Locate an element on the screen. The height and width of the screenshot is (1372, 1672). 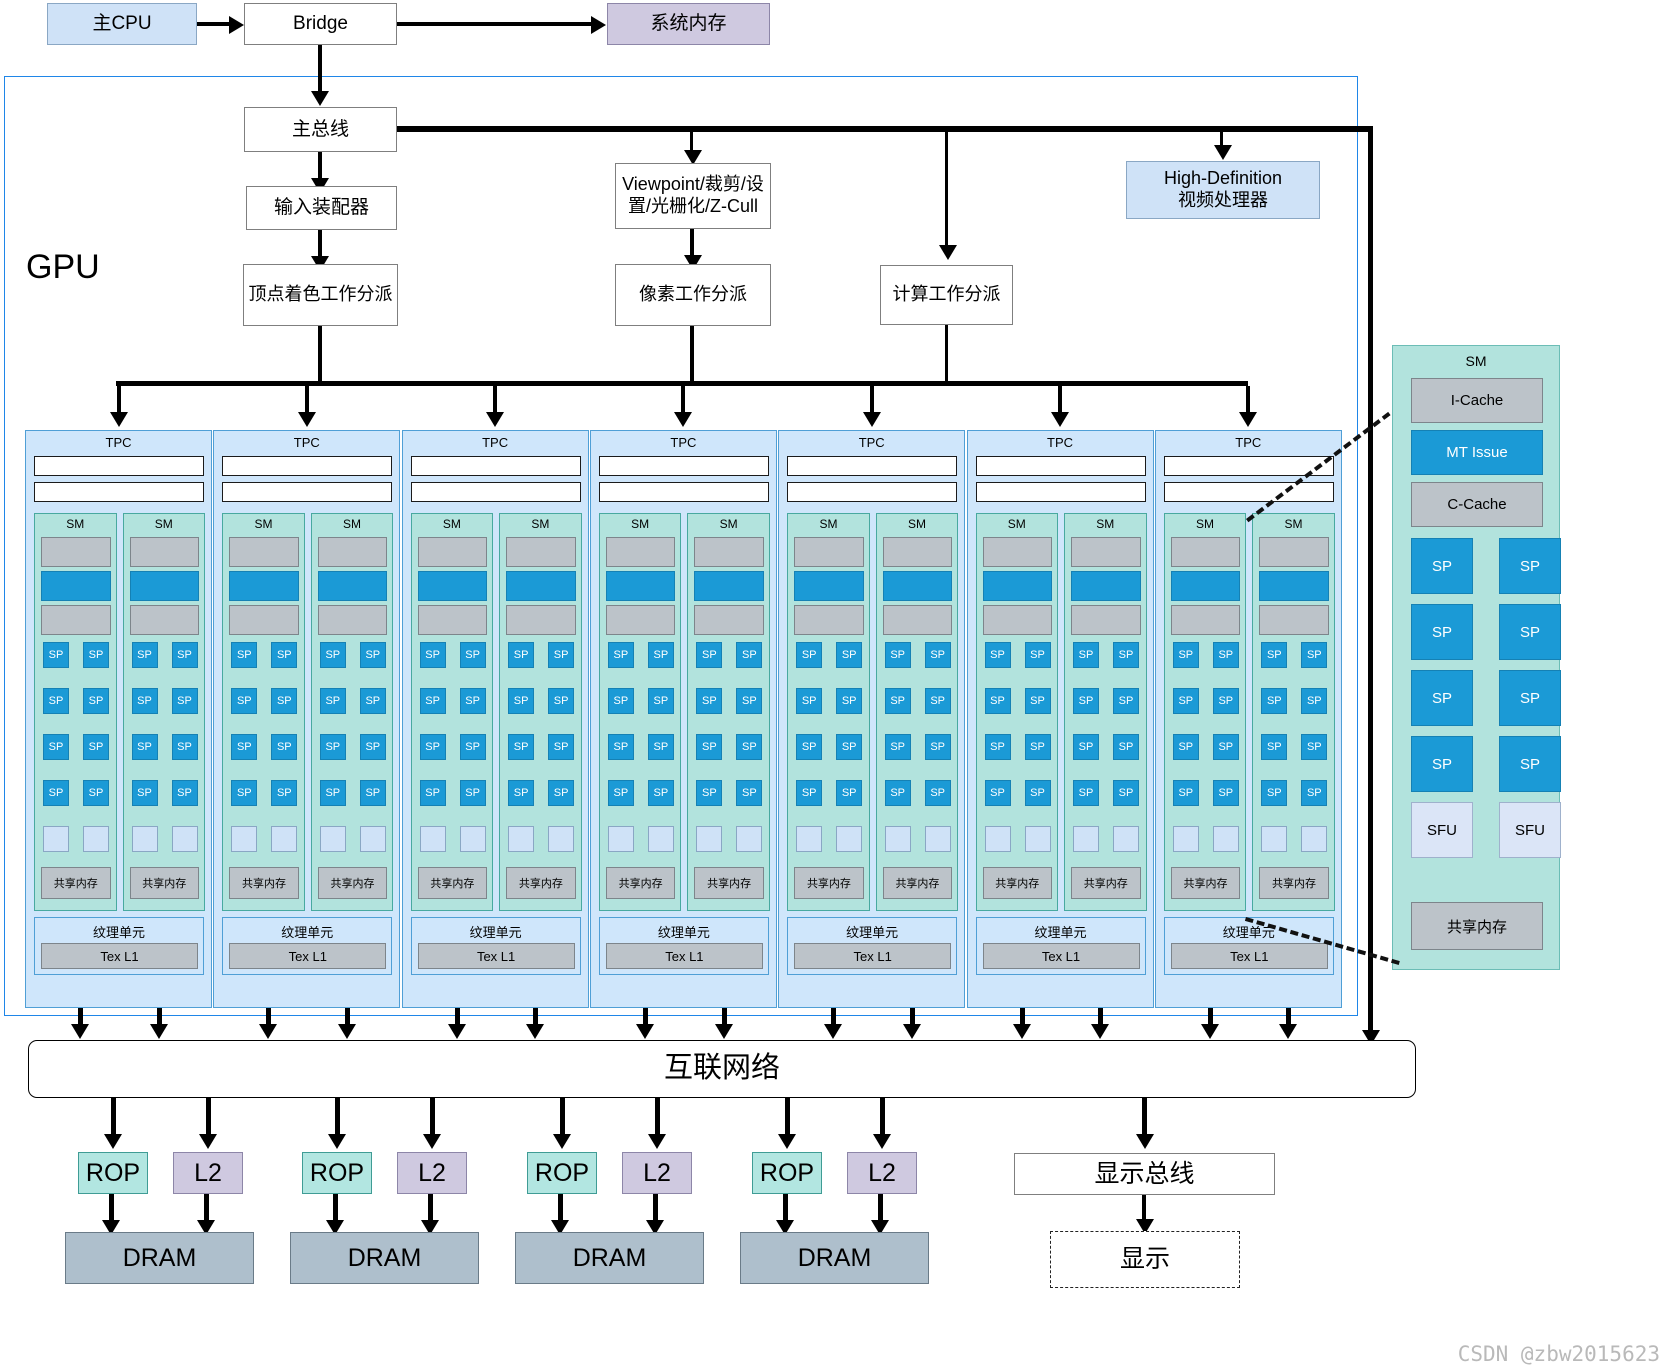
tpc-3-texture-unit: 纹理单元 Tex L1 is located at coordinates (683, 946).